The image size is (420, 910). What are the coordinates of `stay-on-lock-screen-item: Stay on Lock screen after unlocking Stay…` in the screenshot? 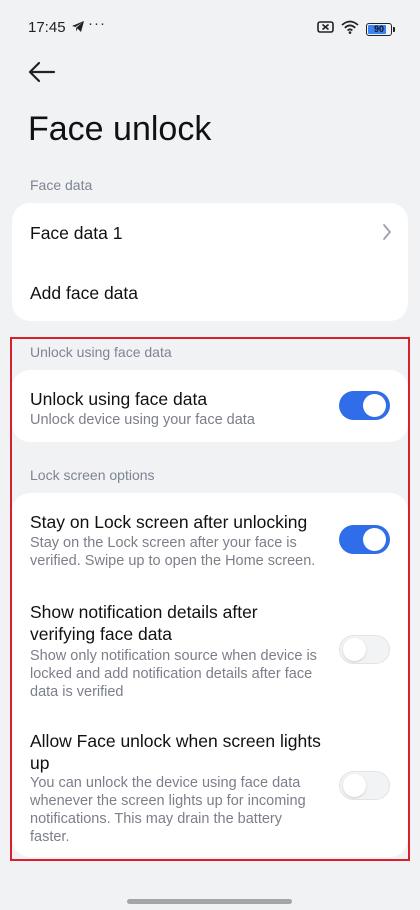 It's located at (210, 538).